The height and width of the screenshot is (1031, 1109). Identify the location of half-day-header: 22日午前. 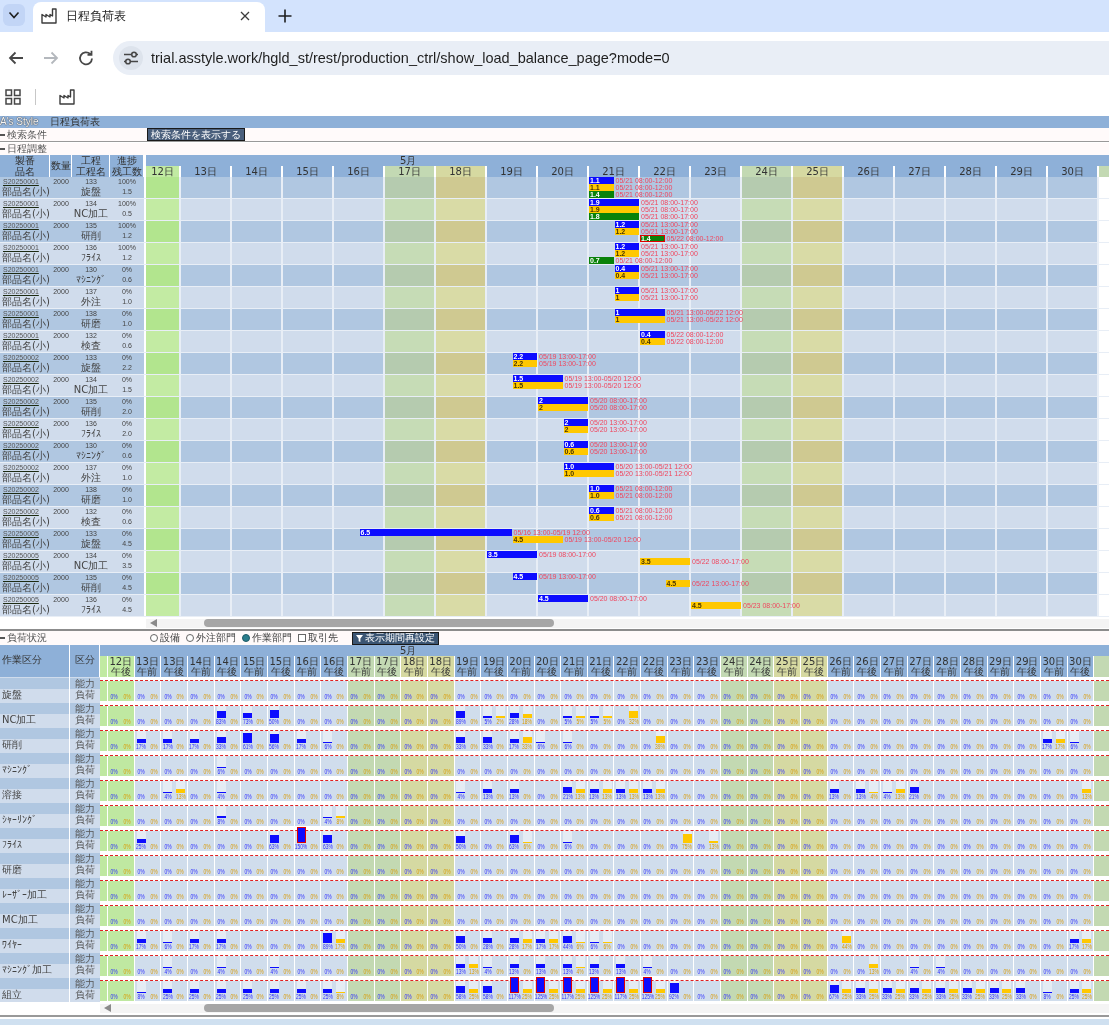
(628, 666).